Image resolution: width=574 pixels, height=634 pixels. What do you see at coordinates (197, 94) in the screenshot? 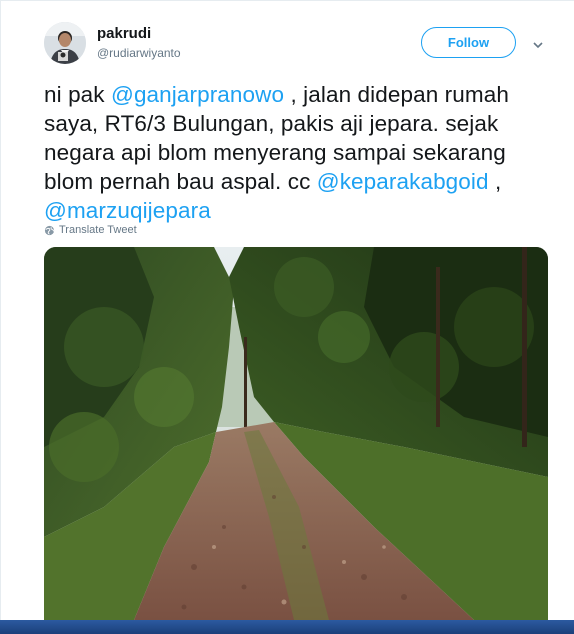
I see `mention-link: @ganjarpranowo` at bounding box center [197, 94].